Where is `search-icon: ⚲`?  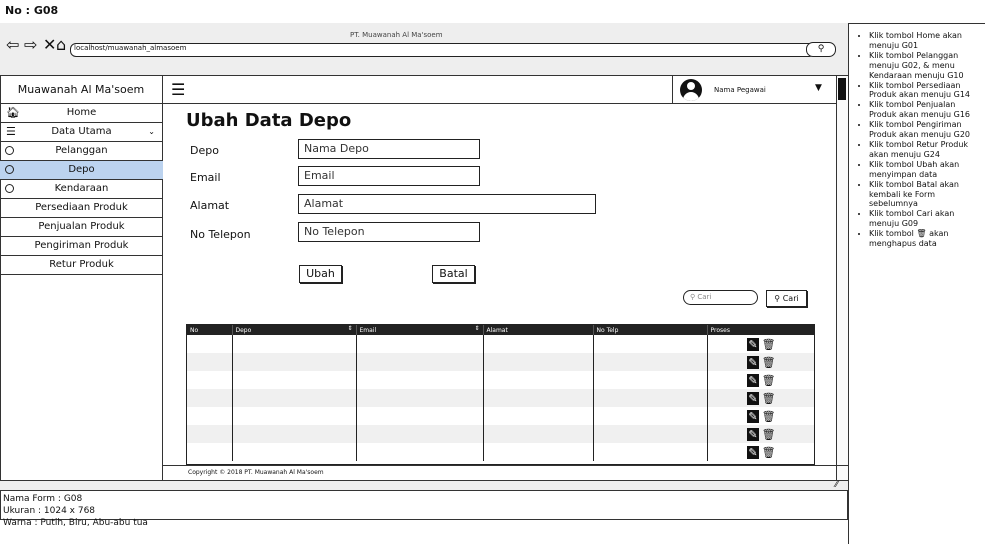
search-icon: ⚲ is located at coordinates (821, 49).